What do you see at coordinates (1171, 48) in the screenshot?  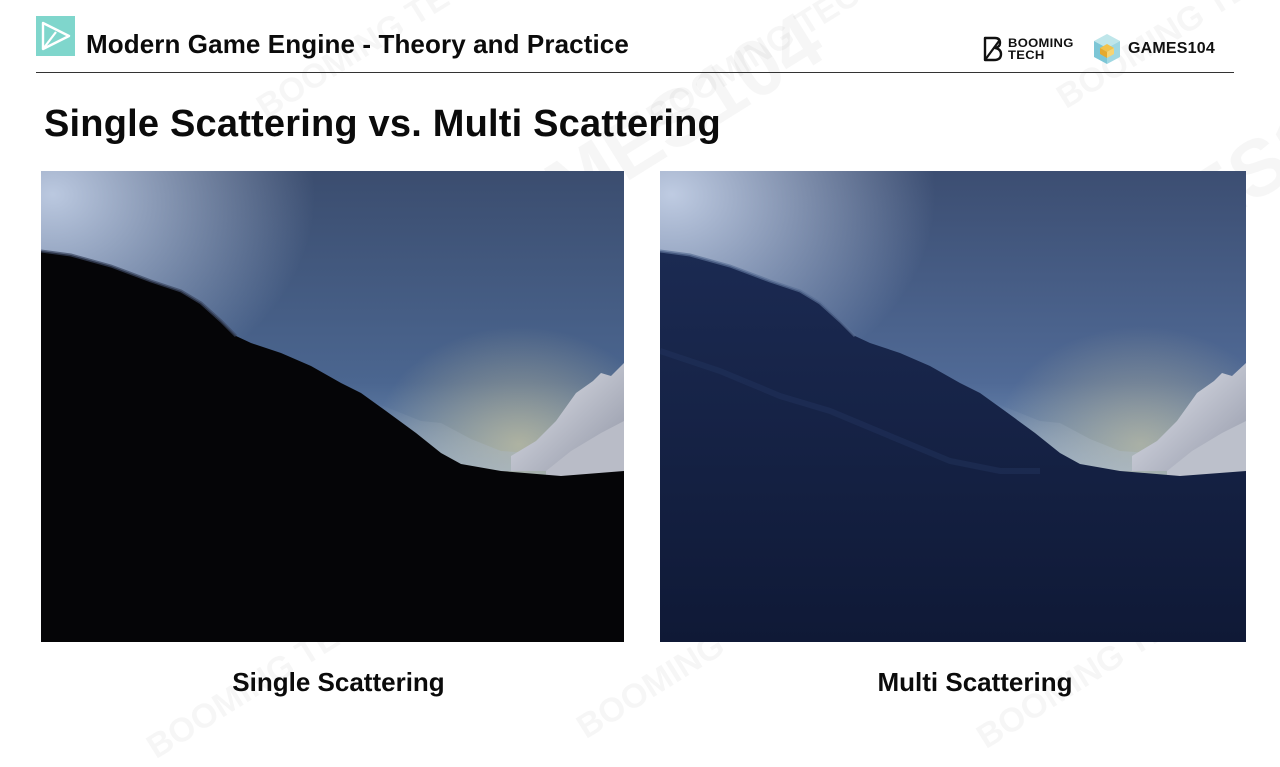 I see `games104-wordmark: GAMES104` at bounding box center [1171, 48].